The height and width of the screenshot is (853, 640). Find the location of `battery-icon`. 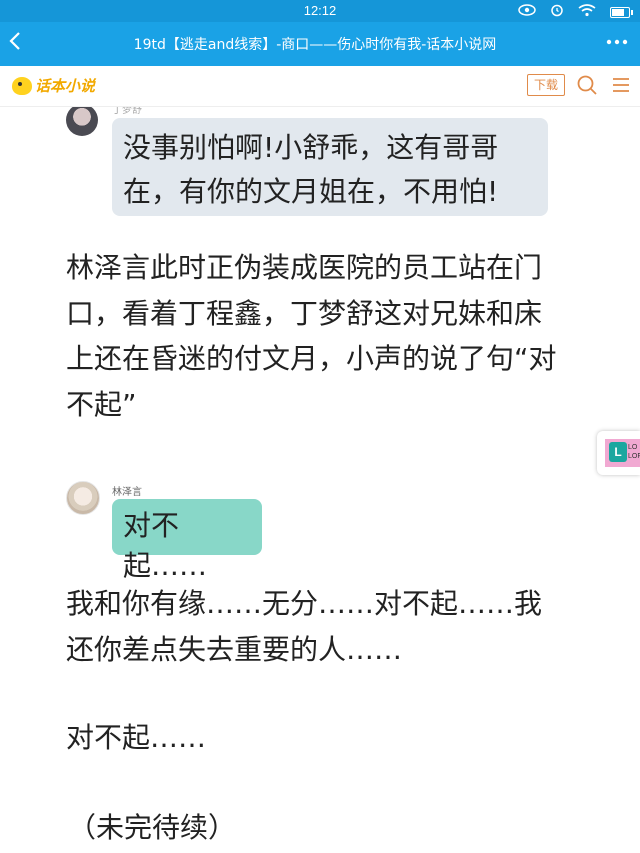

battery-icon is located at coordinates (621, 12).